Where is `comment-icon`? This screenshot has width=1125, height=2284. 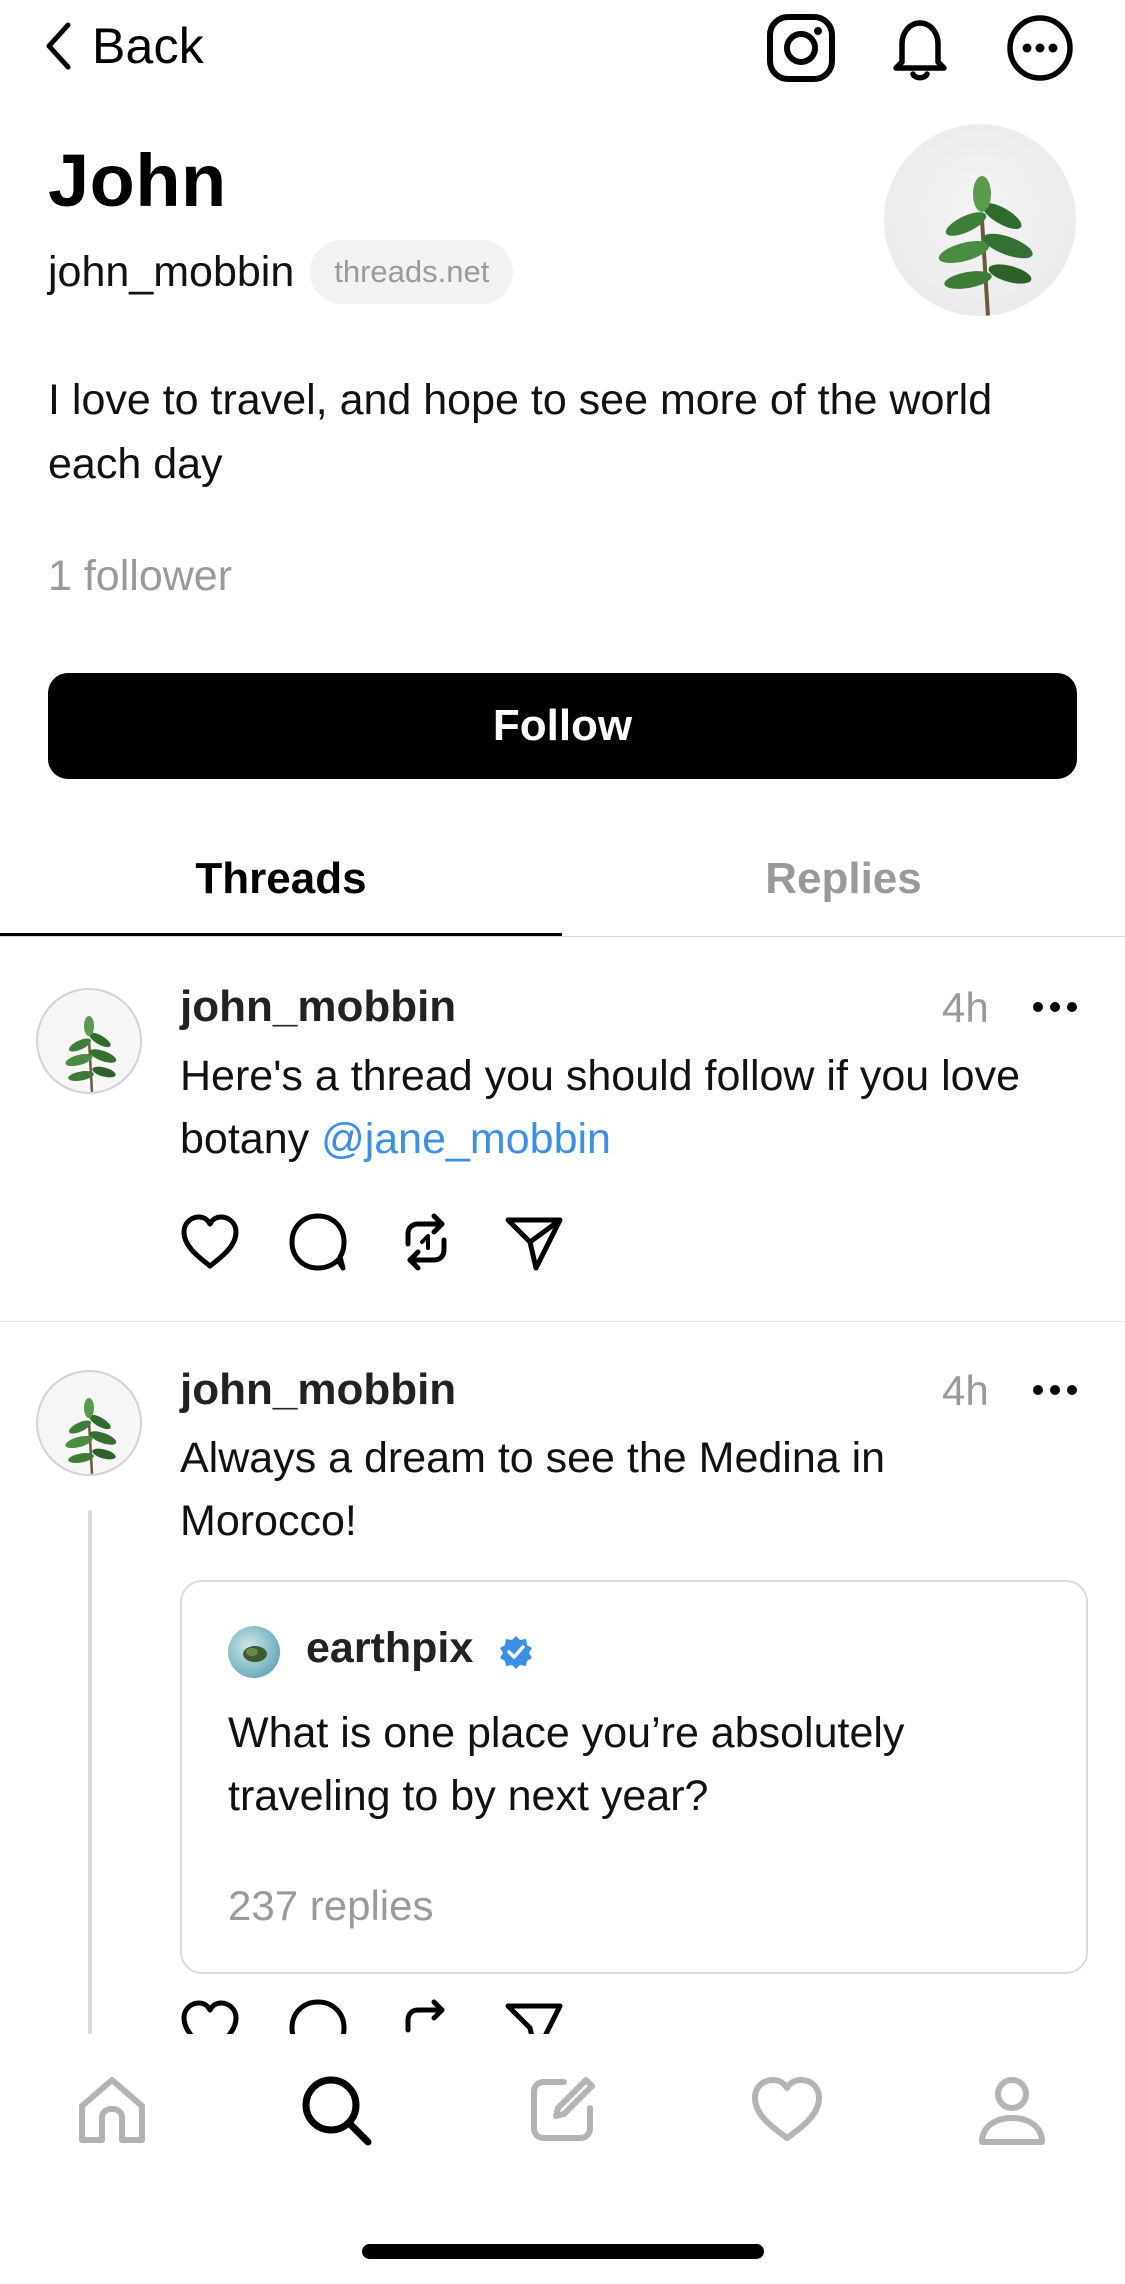 comment-icon is located at coordinates (318, 1242).